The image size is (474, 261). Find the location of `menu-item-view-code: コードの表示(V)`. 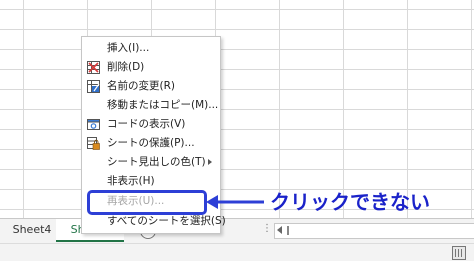

menu-item-view-code: コードの表示(V) is located at coordinates (151, 124).